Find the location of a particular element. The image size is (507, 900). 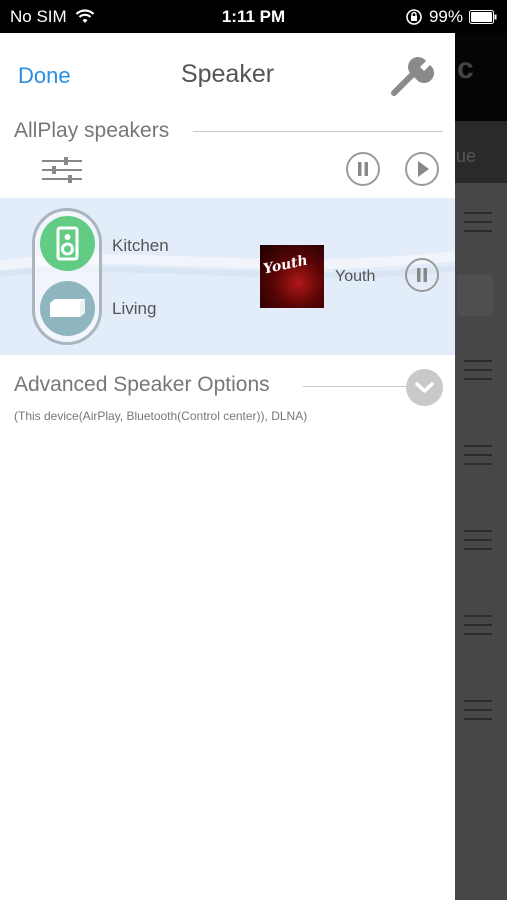

drawer-title: Speaker is located at coordinates (227, 74).